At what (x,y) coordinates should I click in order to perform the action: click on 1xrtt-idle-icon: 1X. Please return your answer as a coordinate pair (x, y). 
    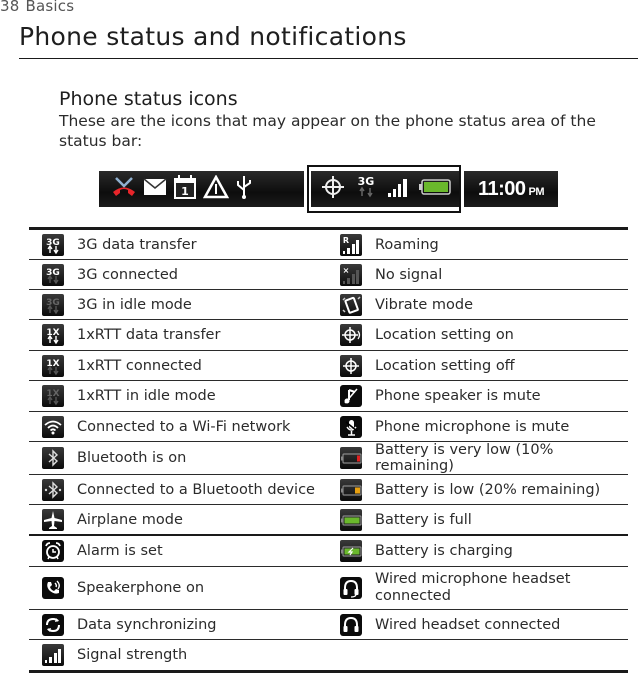
    Looking at the image, I should click on (53, 396).